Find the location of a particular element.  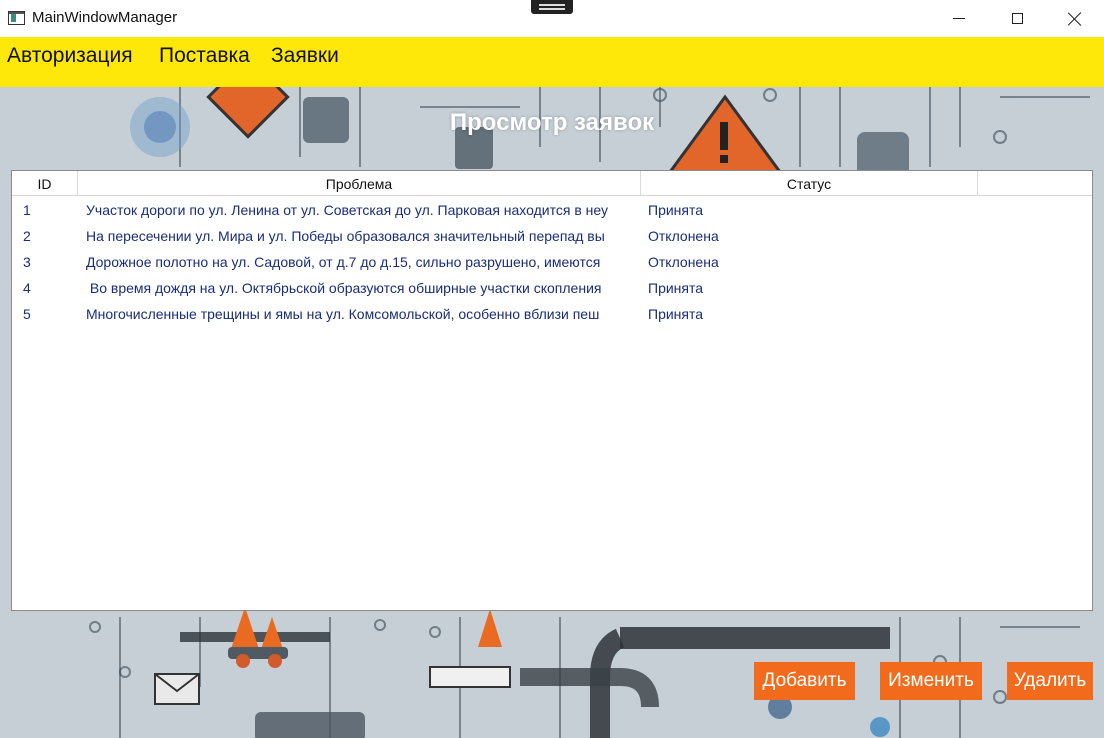

add-button: Добавить is located at coordinates (804, 681).